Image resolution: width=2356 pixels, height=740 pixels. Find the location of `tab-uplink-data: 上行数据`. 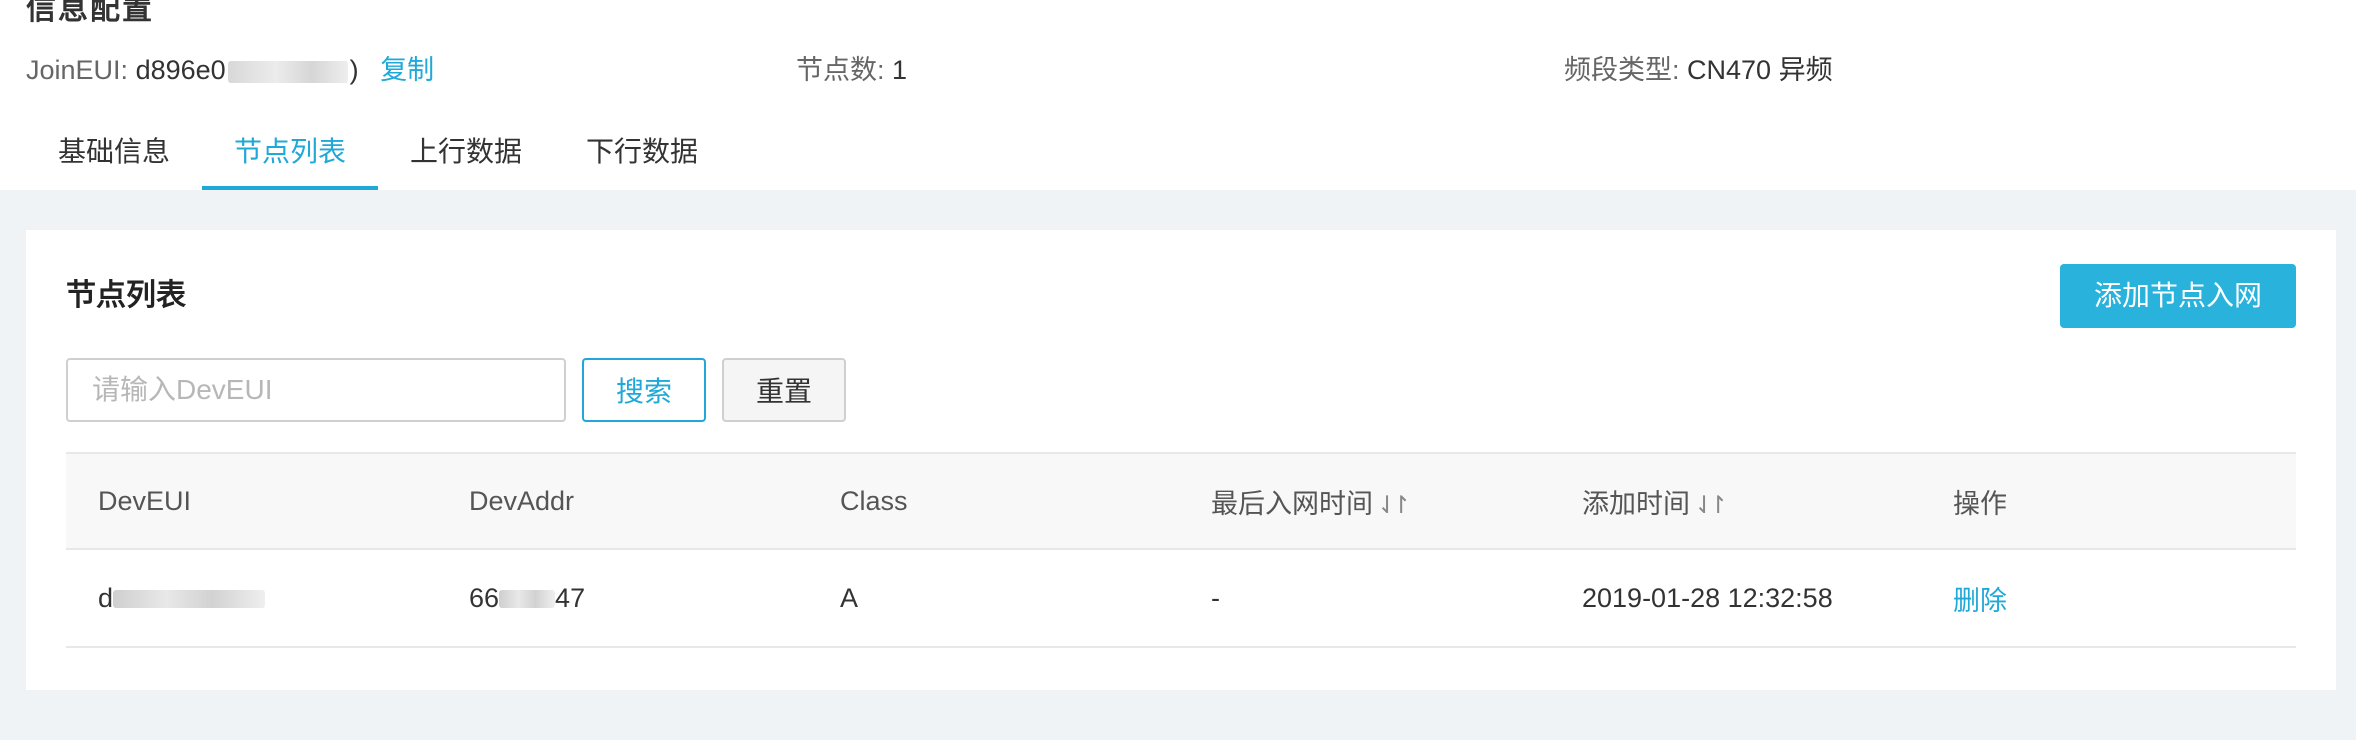

tab-uplink-data: 上行数据 is located at coordinates (466, 156).